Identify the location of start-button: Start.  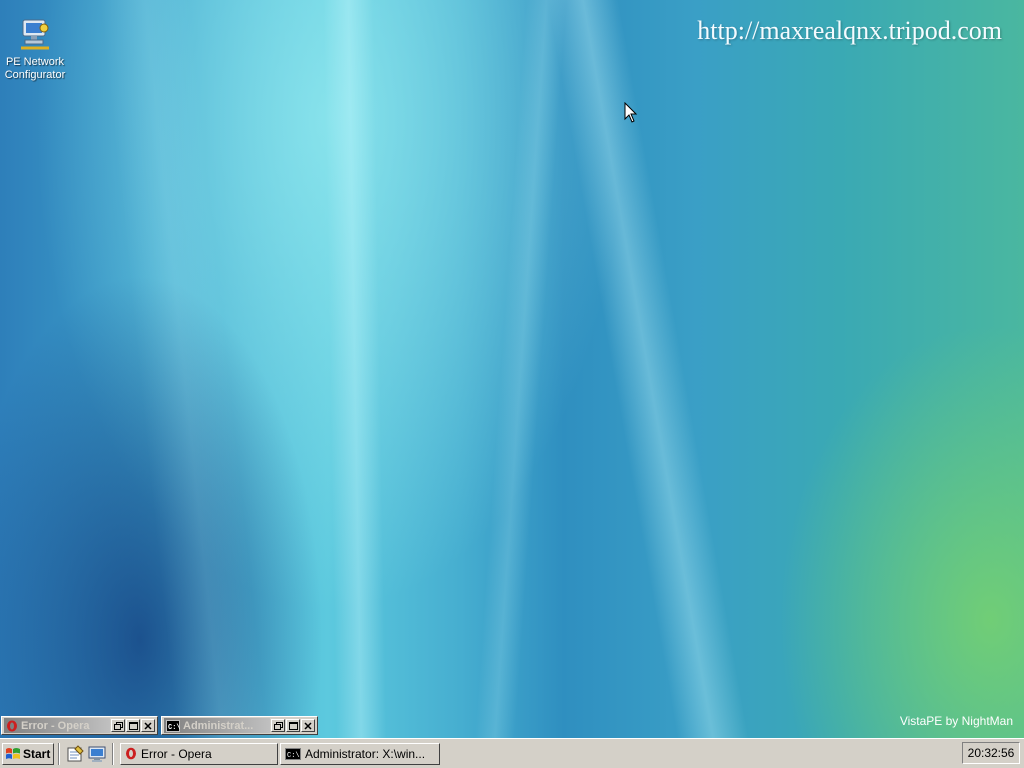
(28, 753).